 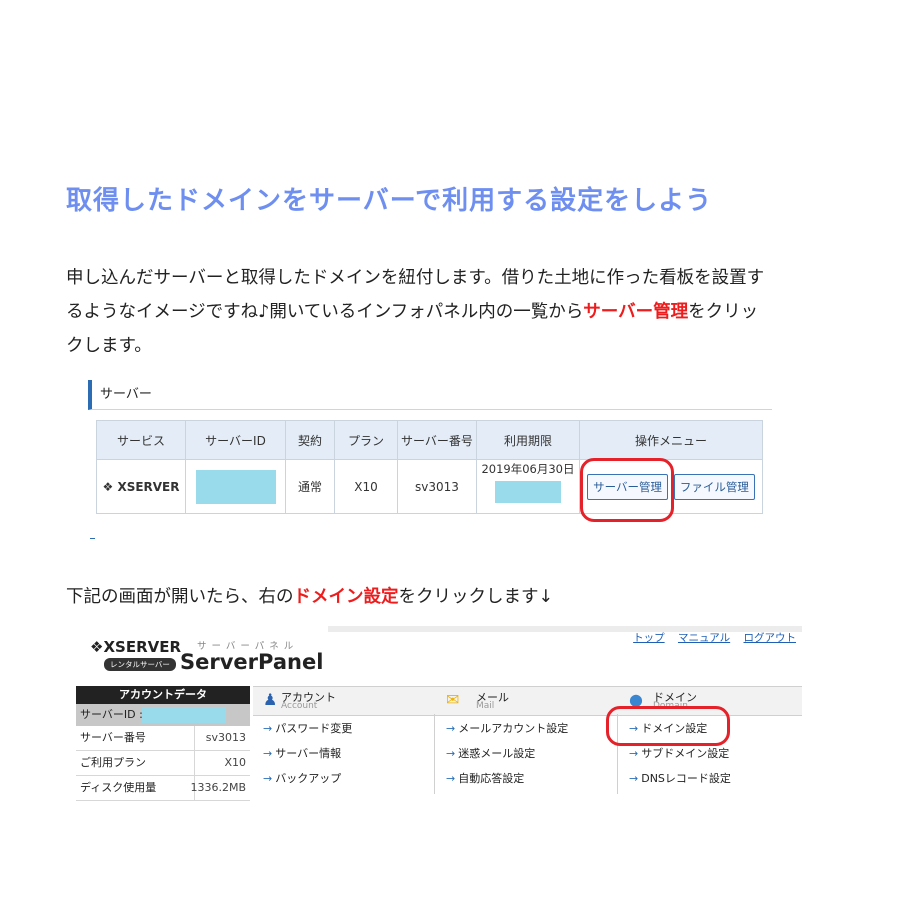 I want to click on expiry-cell: 2019年06月30日, so click(x=528, y=486).